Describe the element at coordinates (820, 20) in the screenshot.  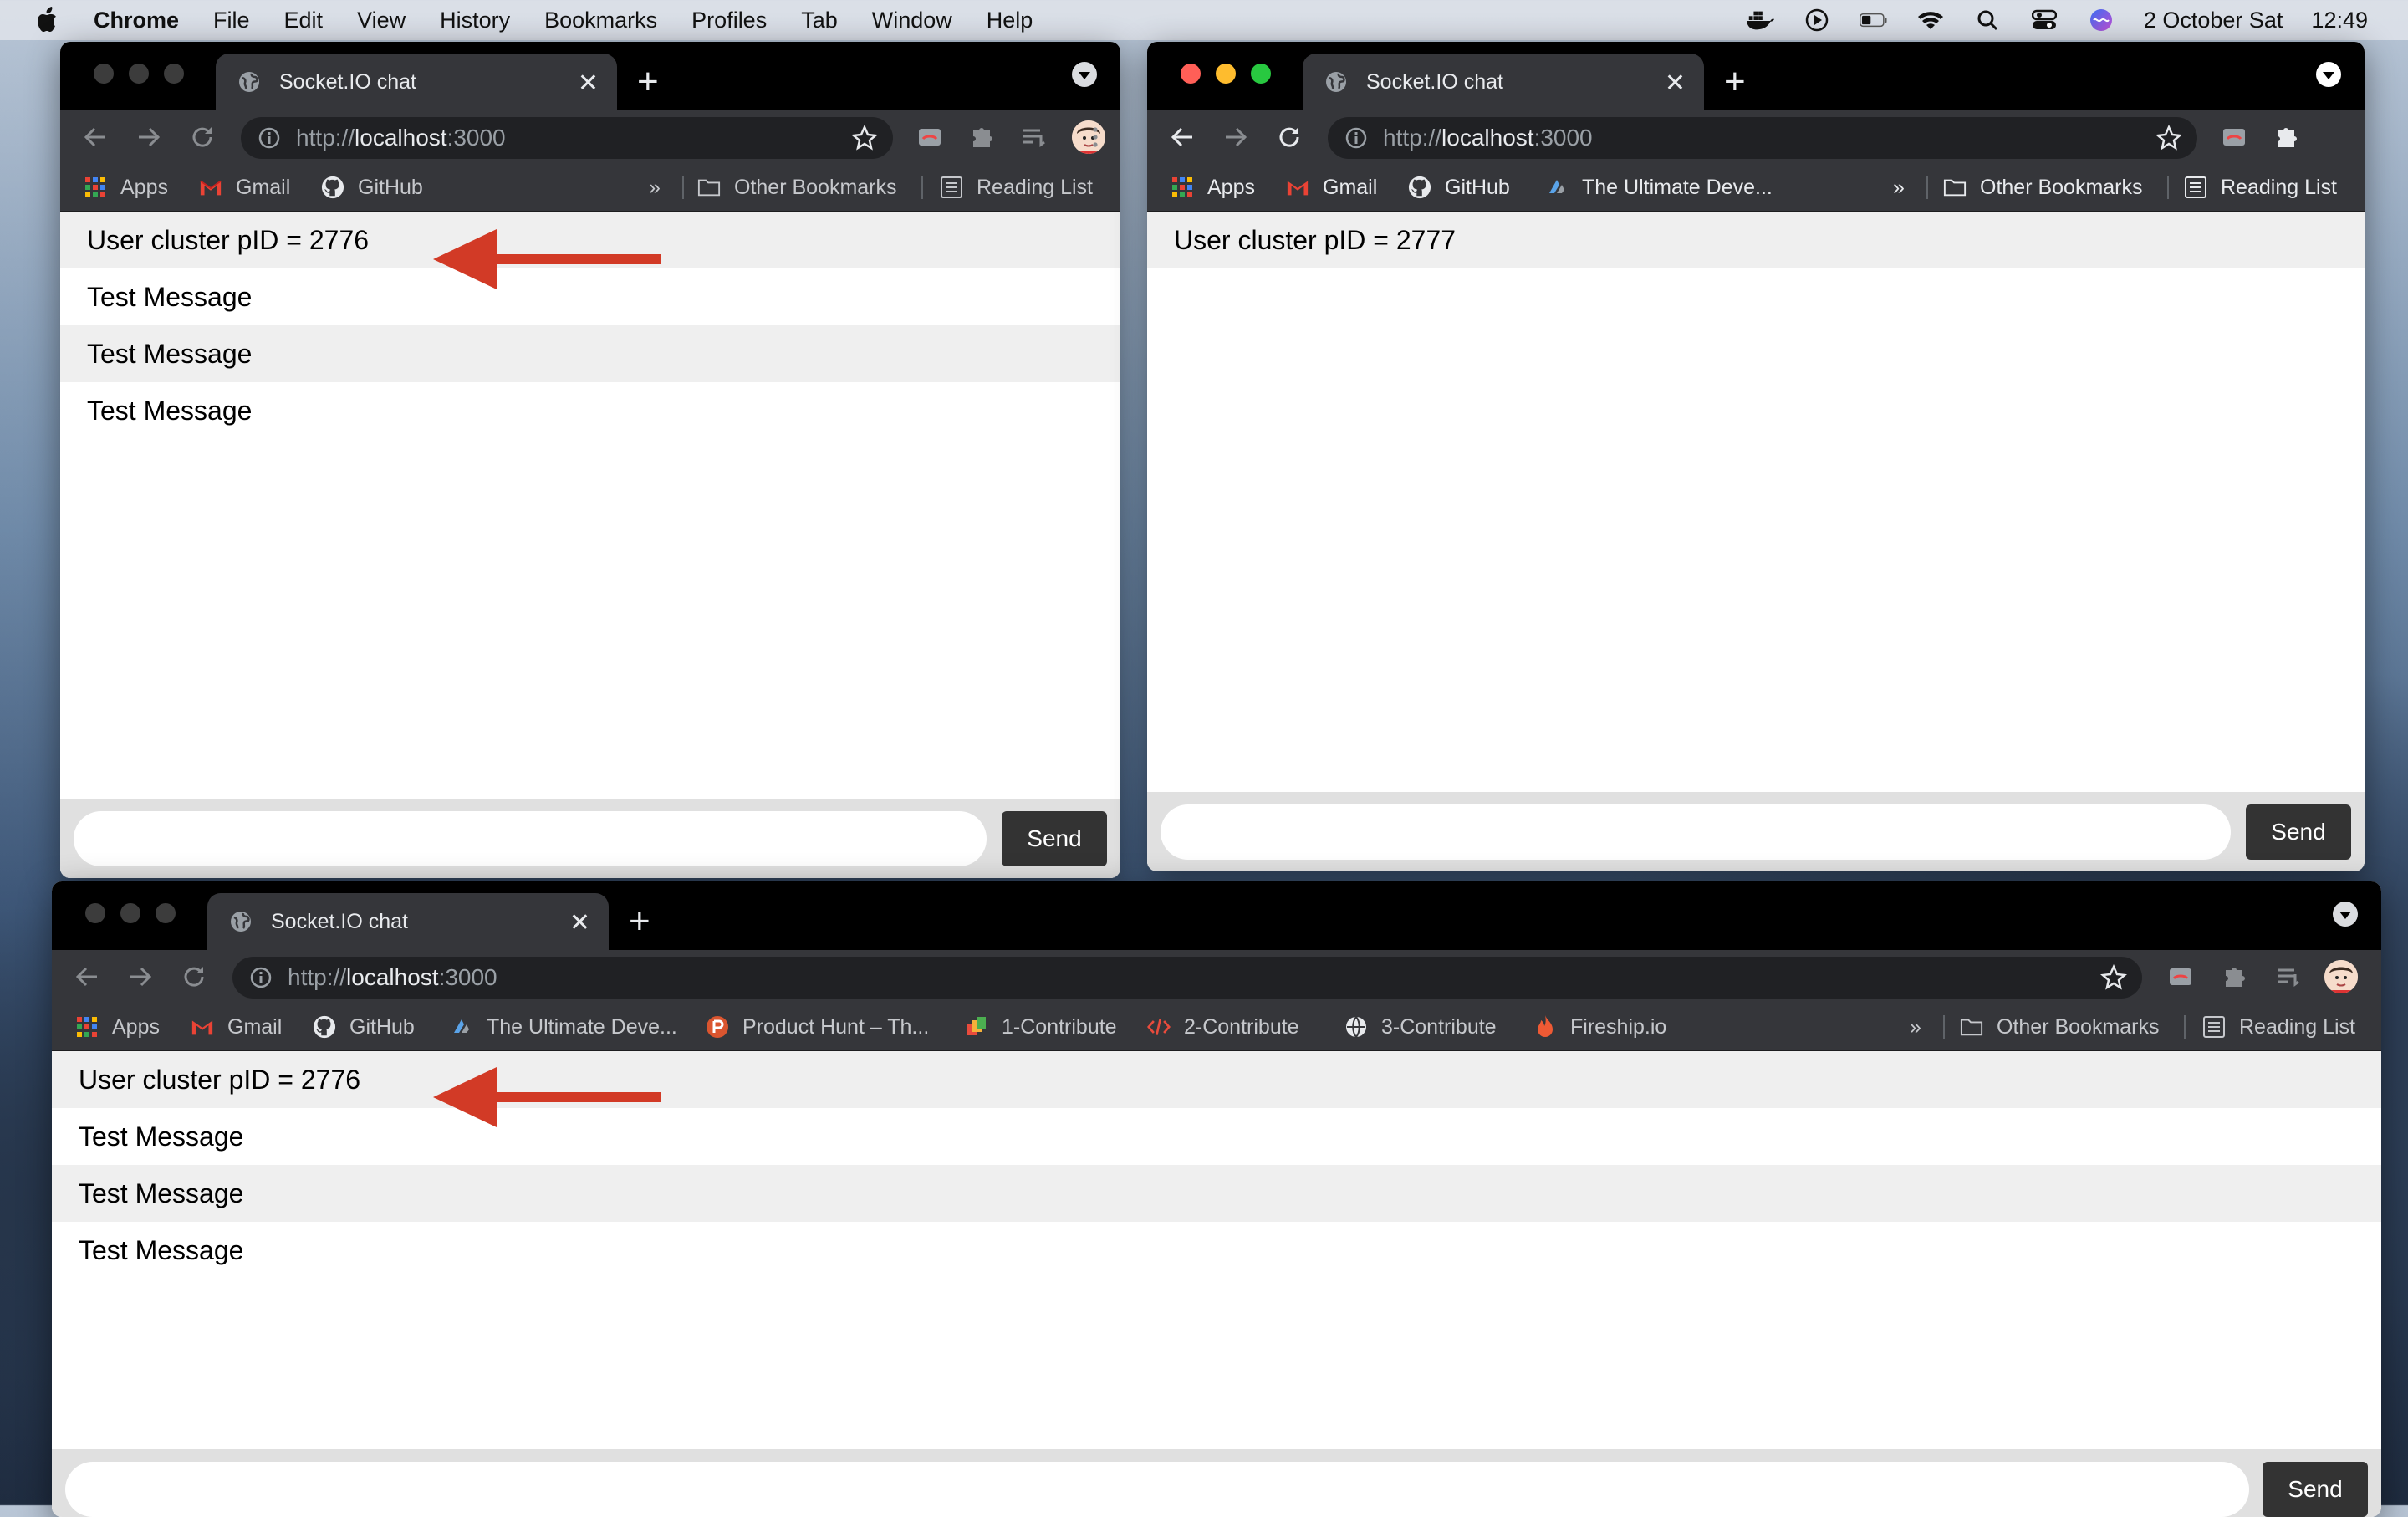
I see `menu-tab: Tab` at that location.